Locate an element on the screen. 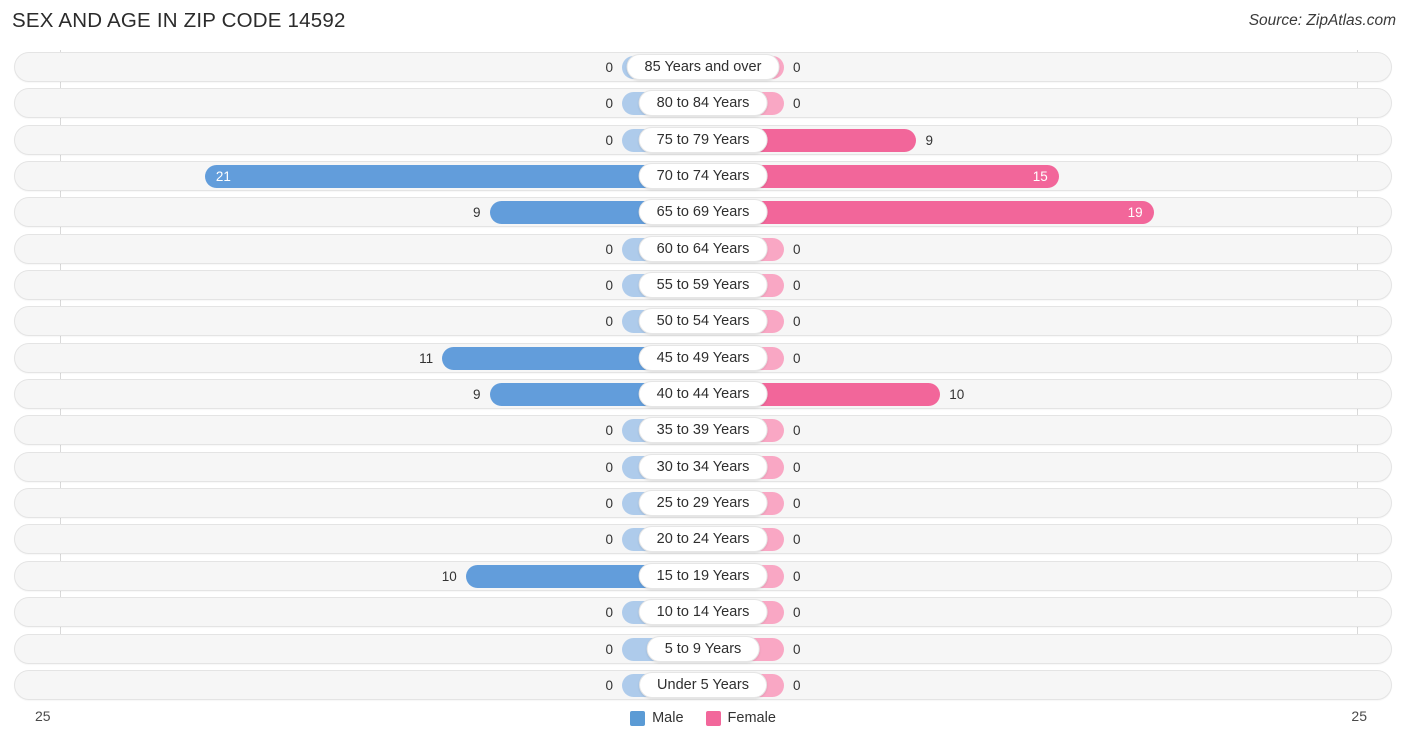 This screenshot has height=740, width=1406. age-group-label: 30 to 34 Years is located at coordinates (703, 466).